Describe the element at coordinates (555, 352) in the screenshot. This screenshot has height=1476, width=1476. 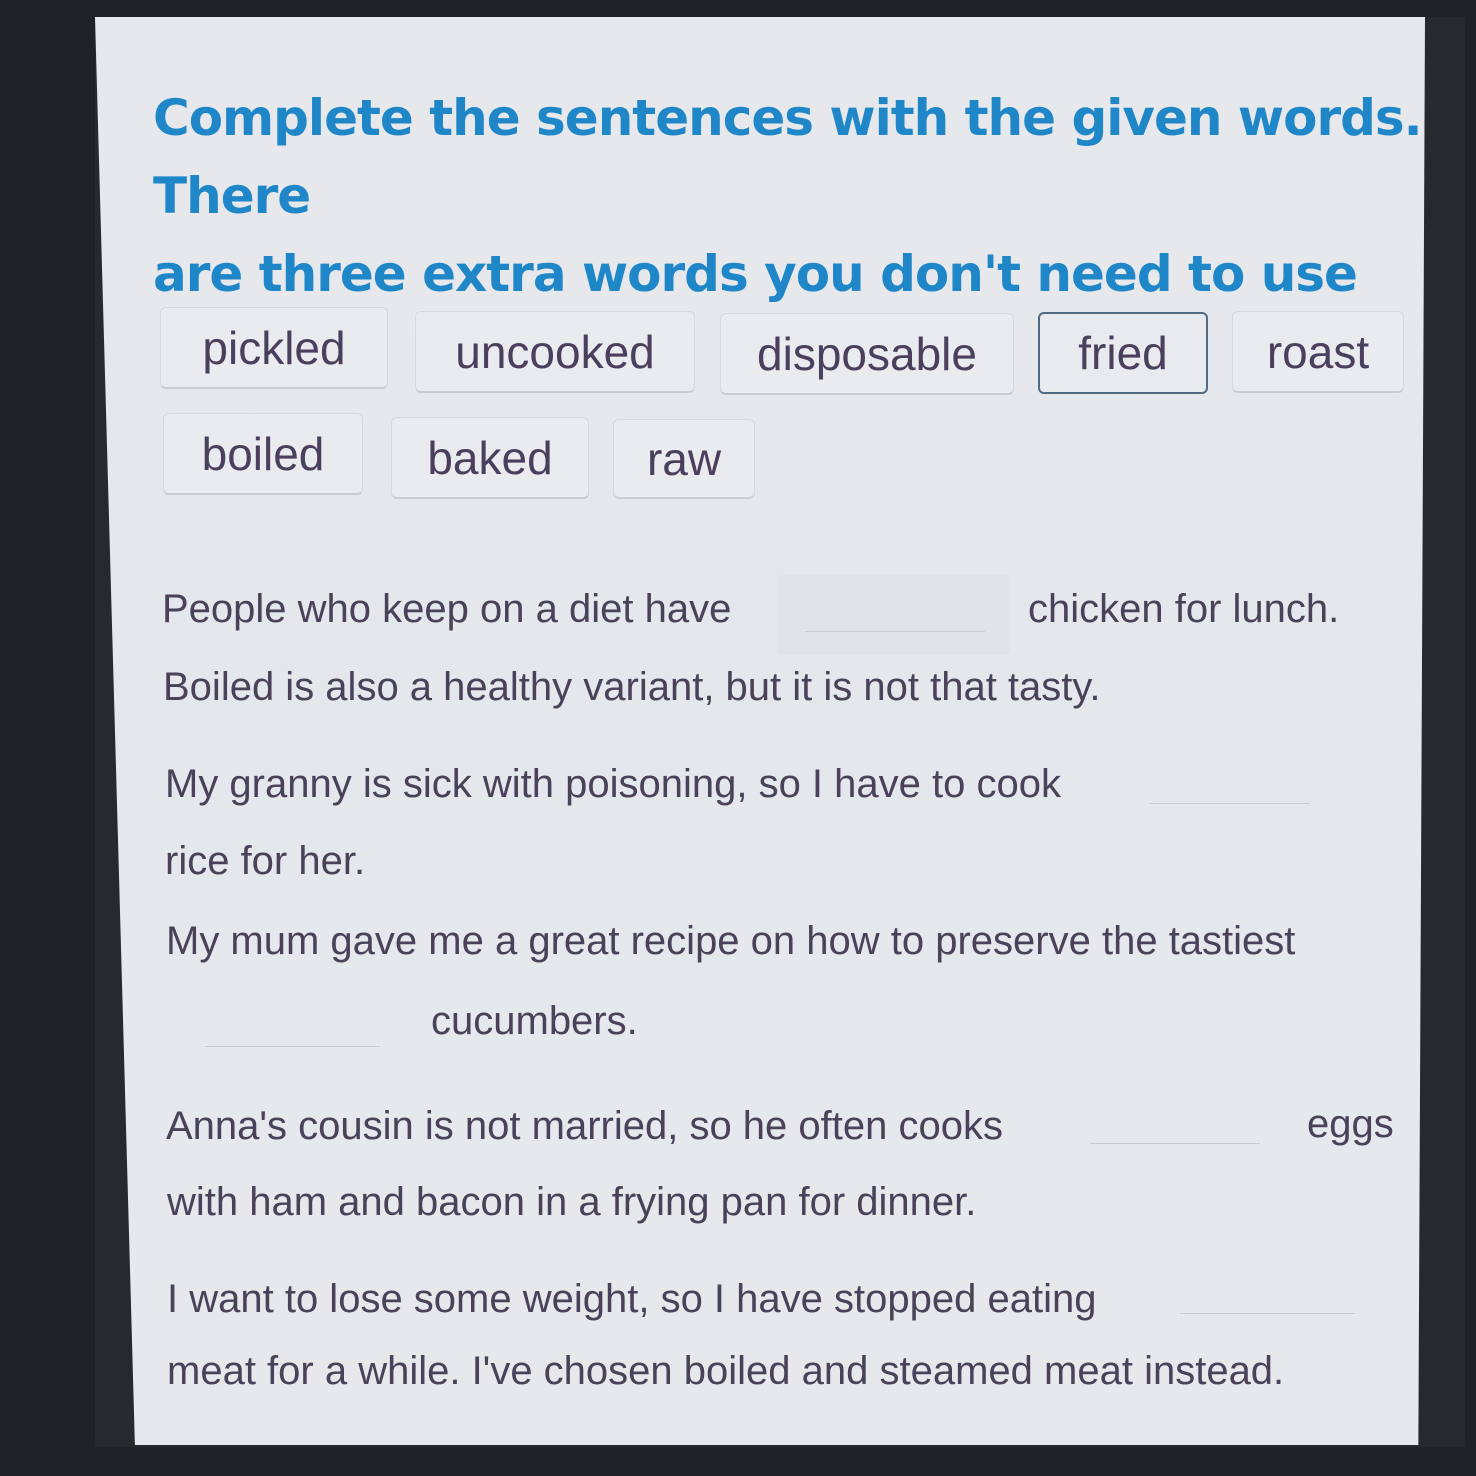
I see `word-chip-uncooked: uncooked` at that location.